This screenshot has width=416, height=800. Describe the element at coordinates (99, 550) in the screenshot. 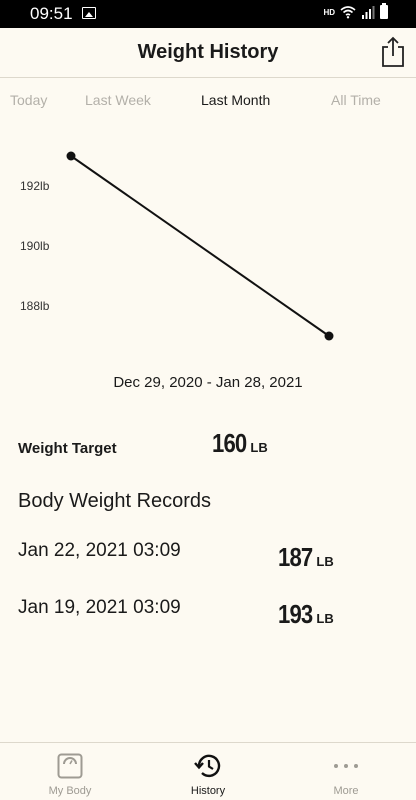

I see `record-date: Jan 22, 2021 03:09` at that location.